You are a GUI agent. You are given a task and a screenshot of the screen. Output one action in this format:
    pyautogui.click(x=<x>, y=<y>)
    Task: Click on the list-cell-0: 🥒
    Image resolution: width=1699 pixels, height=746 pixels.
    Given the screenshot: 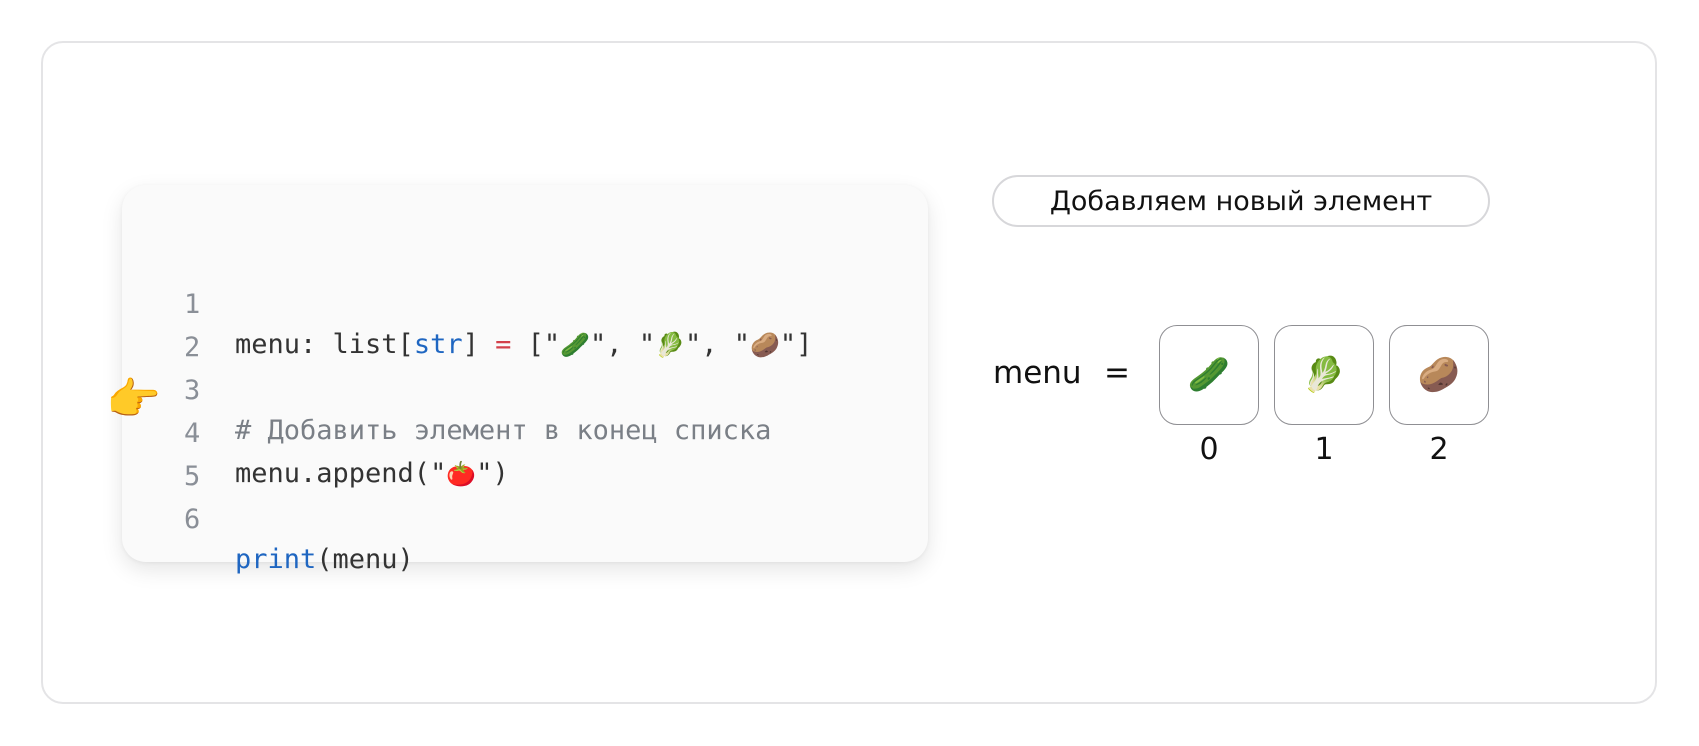 What is the action you would take?
    pyautogui.click(x=1209, y=375)
    